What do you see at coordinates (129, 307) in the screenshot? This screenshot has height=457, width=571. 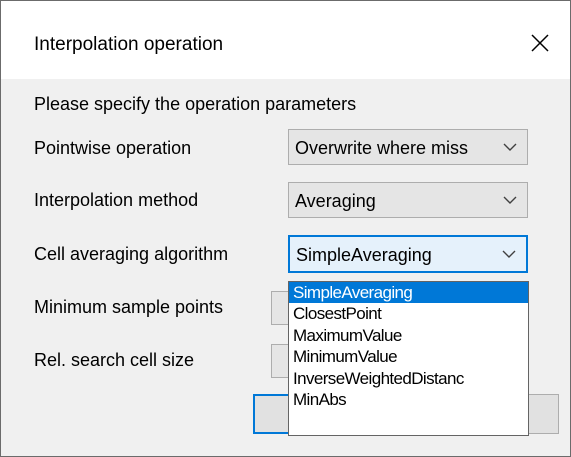 I see `min-sample-points-label: Minimum sample points` at bounding box center [129, 307].